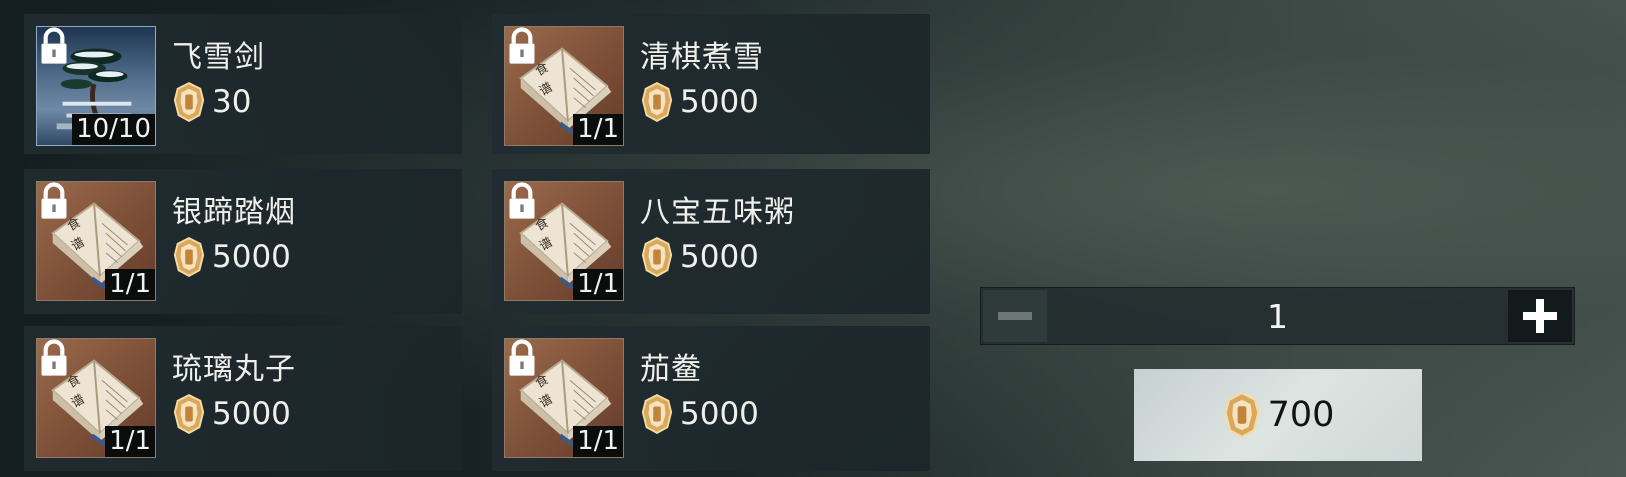  Describe the element at coordinates (96, 86) in the screenshot. I see `sword-pine-icon: 10/10` at that location.